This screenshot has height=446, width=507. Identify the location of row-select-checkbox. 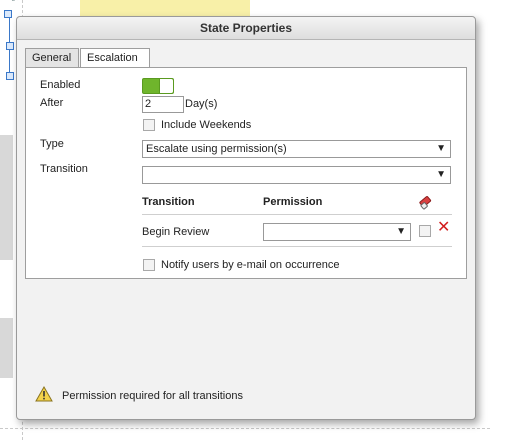
(425, 231).